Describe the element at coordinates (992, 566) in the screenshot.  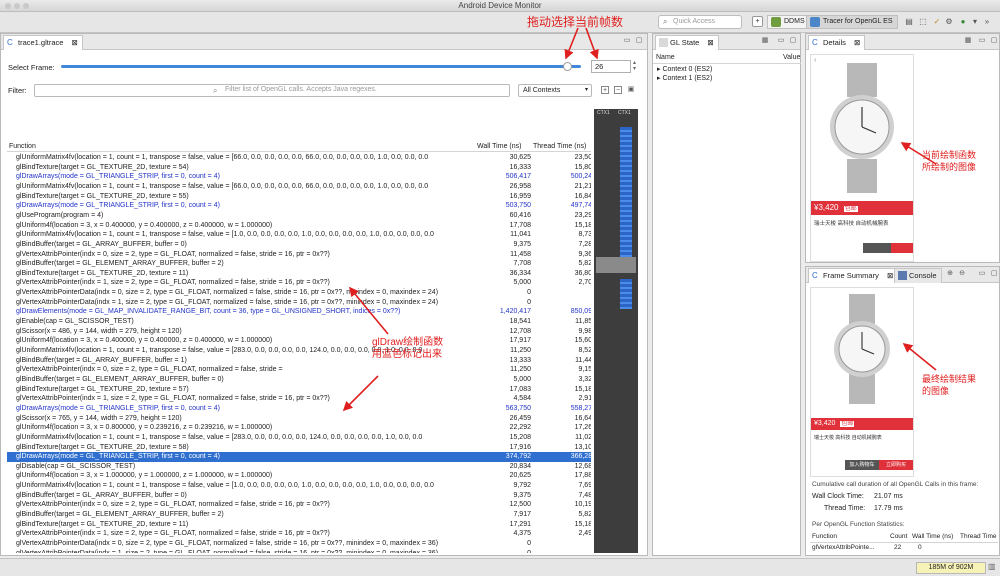
I see `trash-icon: ▥` at that location.